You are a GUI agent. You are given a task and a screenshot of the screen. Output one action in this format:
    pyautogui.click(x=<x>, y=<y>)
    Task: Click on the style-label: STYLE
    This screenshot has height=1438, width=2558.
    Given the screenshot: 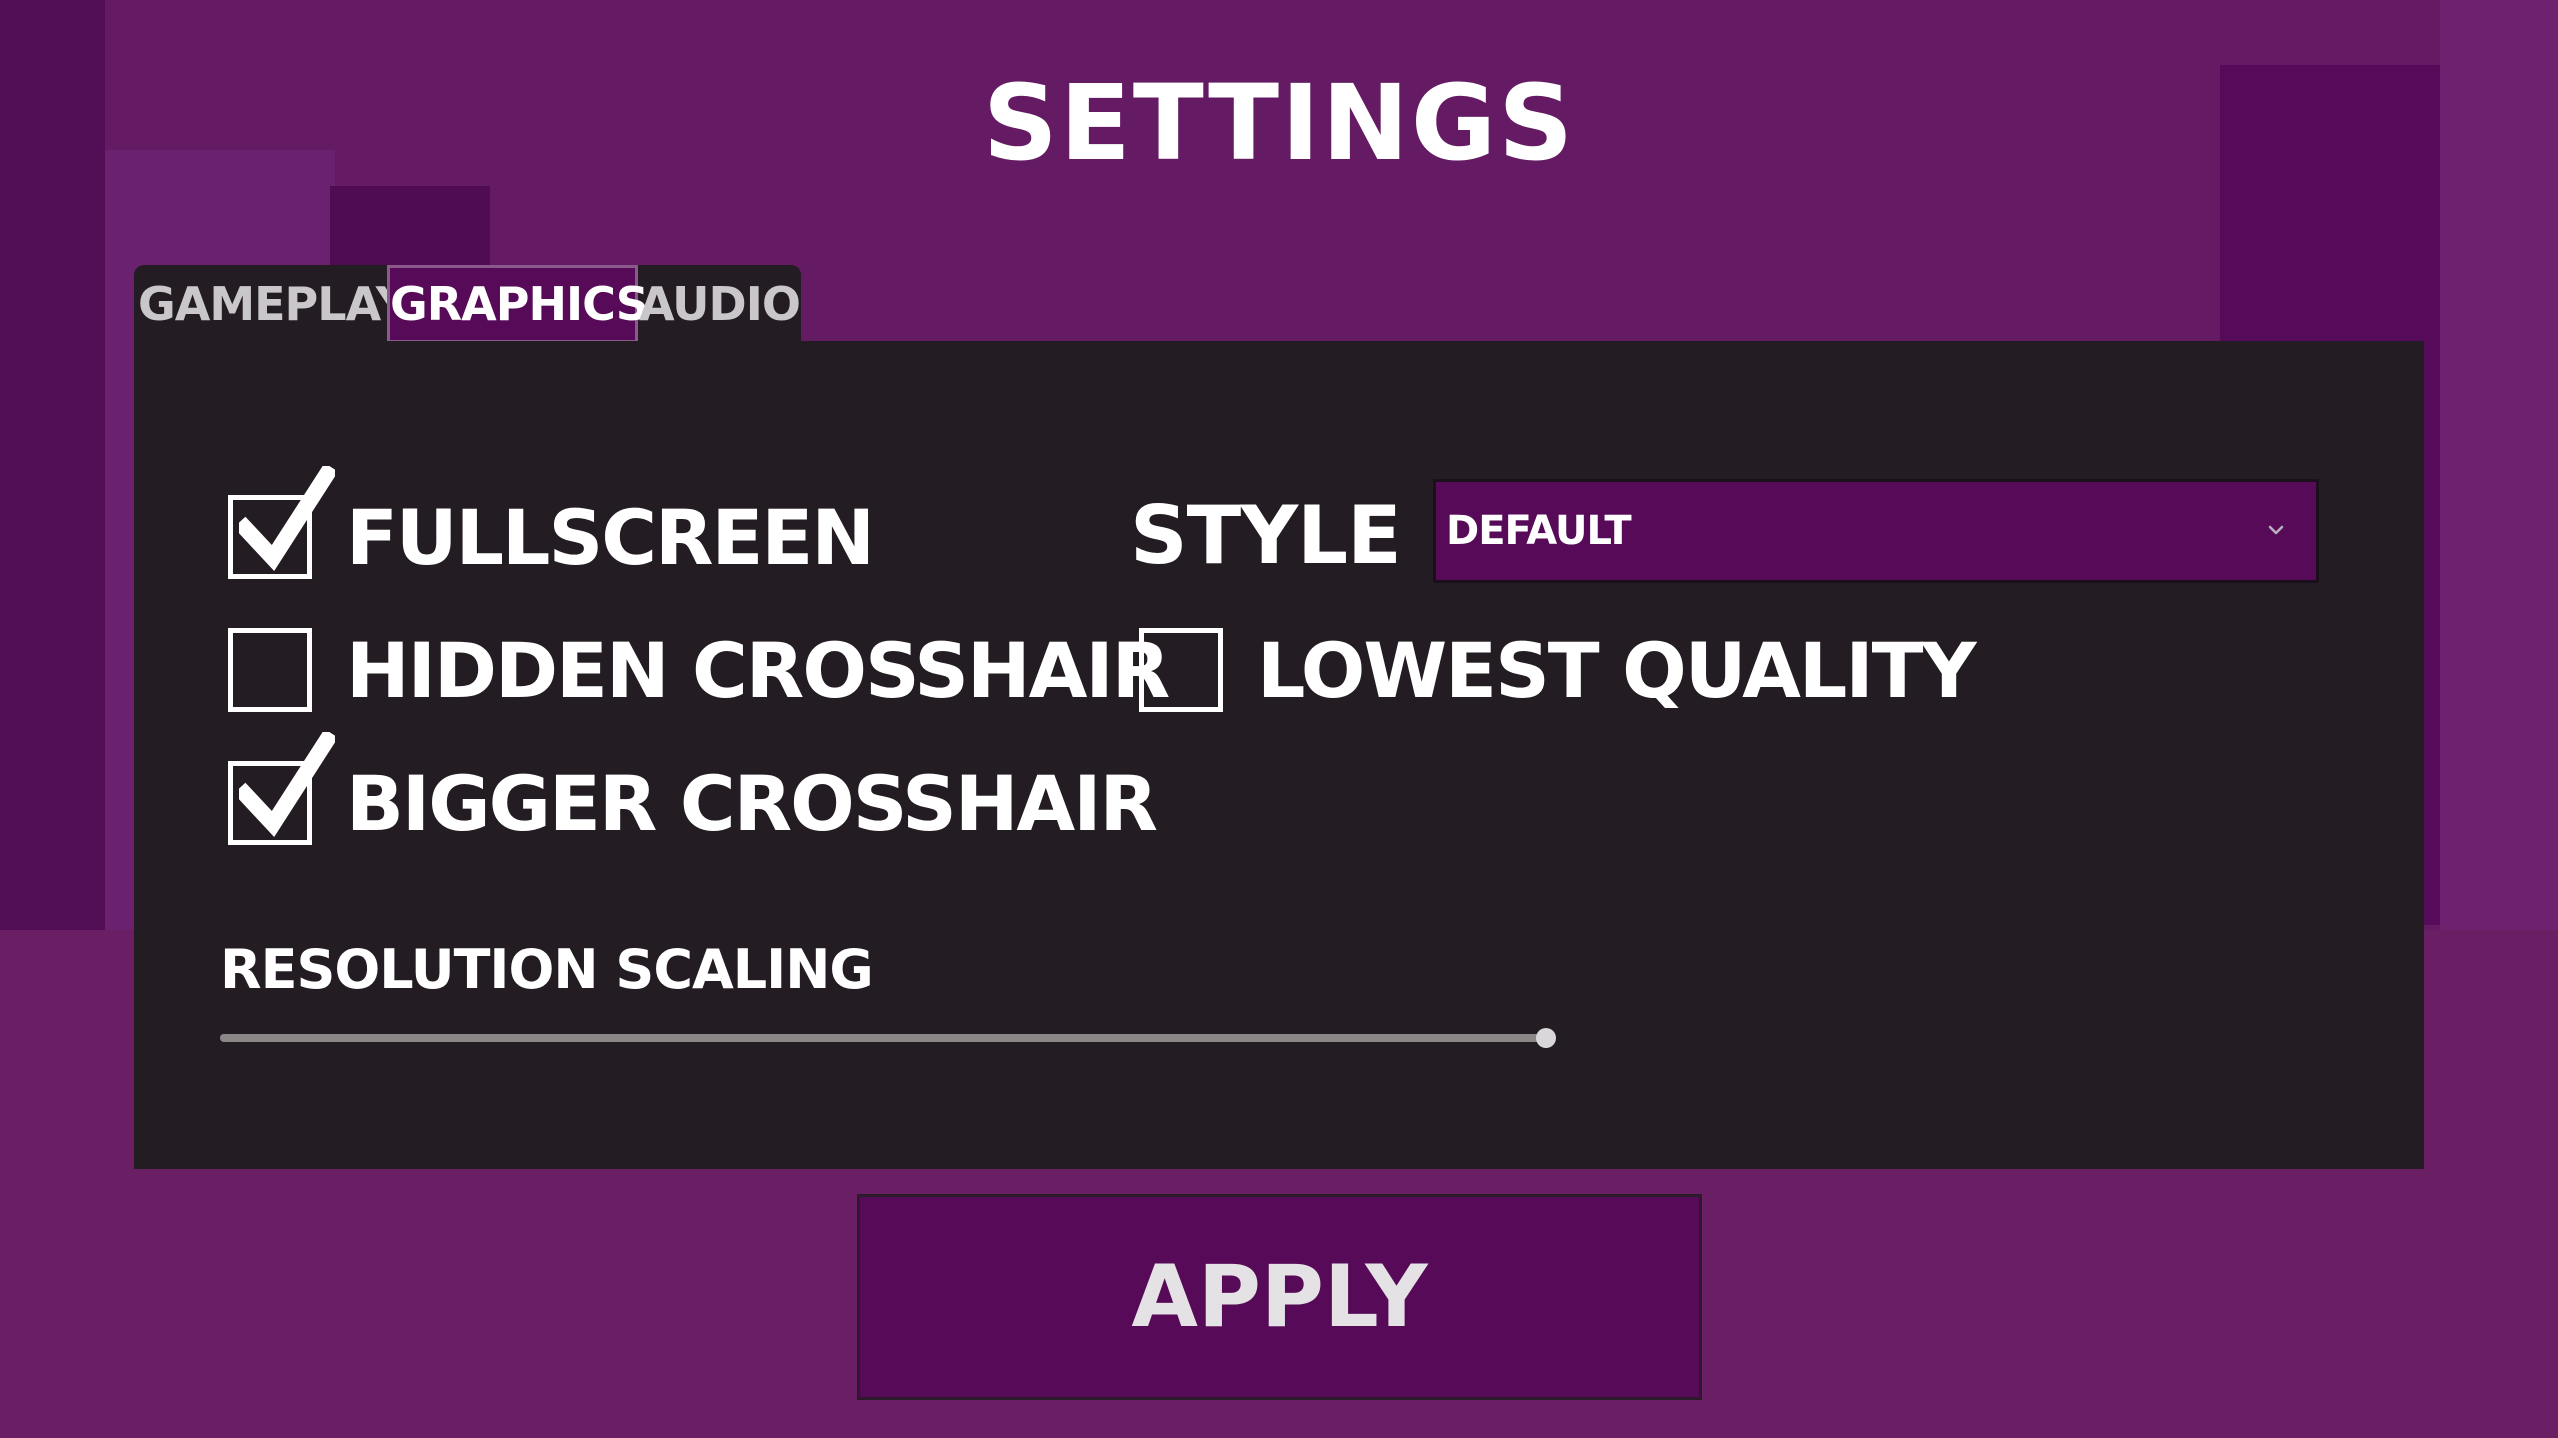 What is the action you would take?
    pyautogui.click(x=1266, y=535)
    